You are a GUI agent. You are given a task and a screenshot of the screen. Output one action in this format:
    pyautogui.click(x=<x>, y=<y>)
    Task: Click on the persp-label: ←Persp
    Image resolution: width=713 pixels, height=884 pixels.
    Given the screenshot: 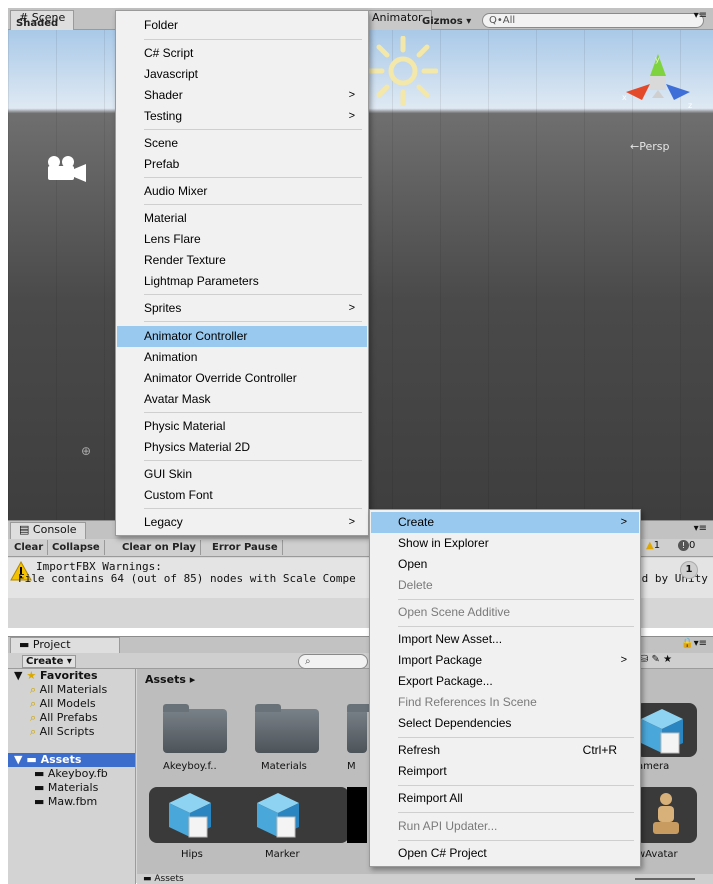 What is the action you would take?
    pyautogui.click(x=649, y=146)
    